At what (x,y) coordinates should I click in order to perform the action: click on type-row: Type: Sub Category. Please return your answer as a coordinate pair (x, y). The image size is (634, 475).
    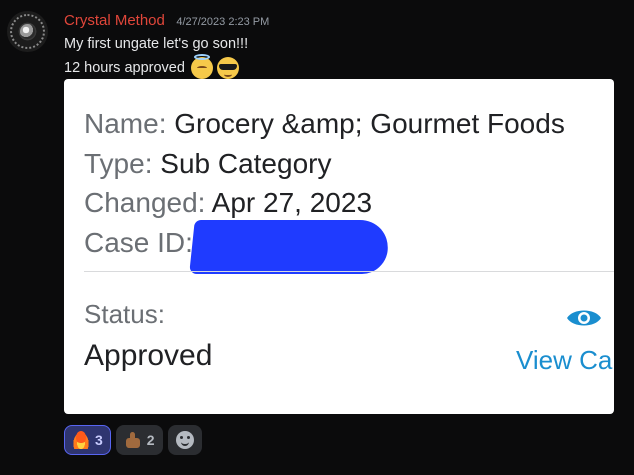
    Looking at the image, I should click on (207, 164).